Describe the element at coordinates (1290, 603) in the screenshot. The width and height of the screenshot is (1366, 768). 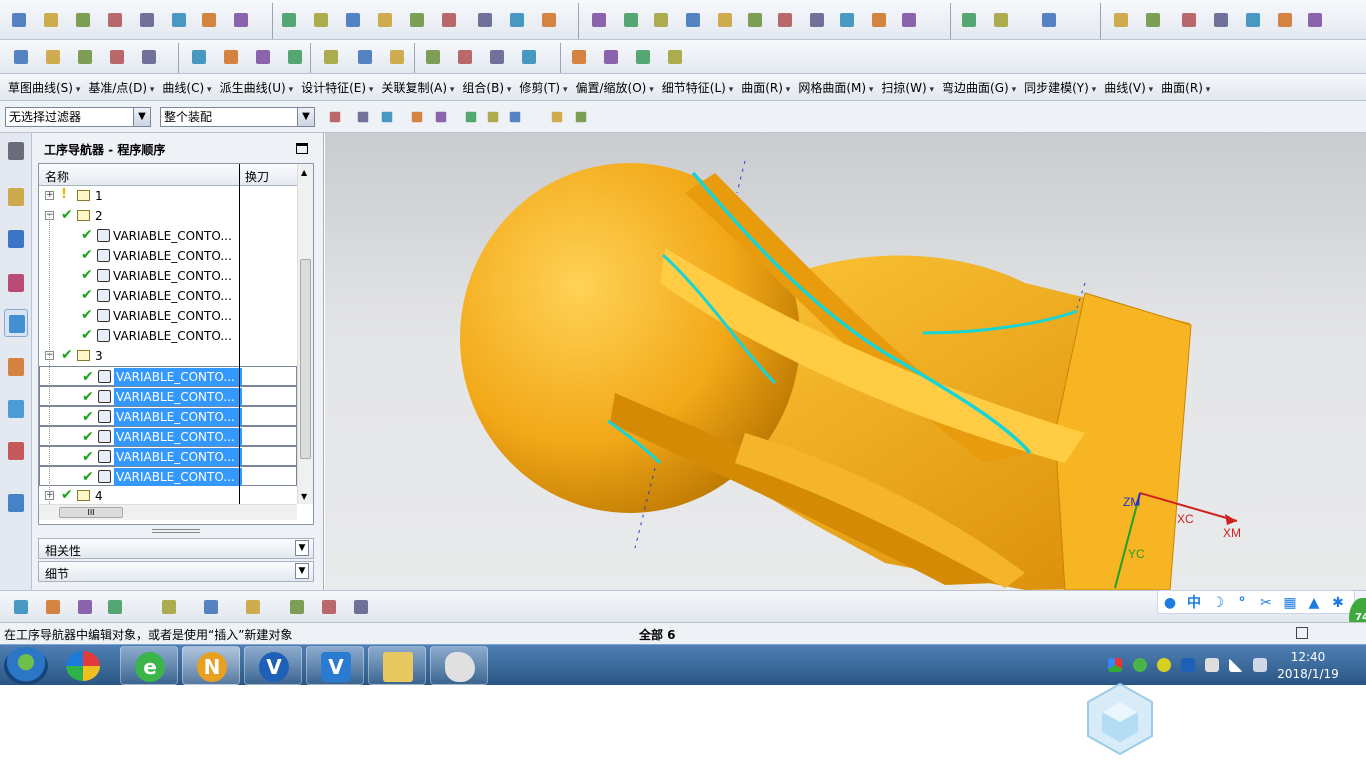
I see `keyboard-icon: ▦` at that location.